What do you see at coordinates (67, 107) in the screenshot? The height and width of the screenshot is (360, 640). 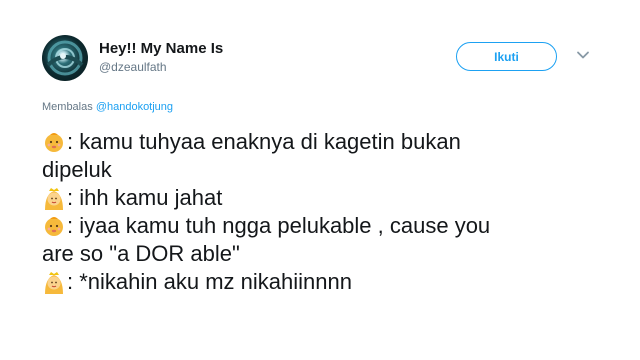 I see `reply-prefix: Membalas` at bounding box center [67, 107].